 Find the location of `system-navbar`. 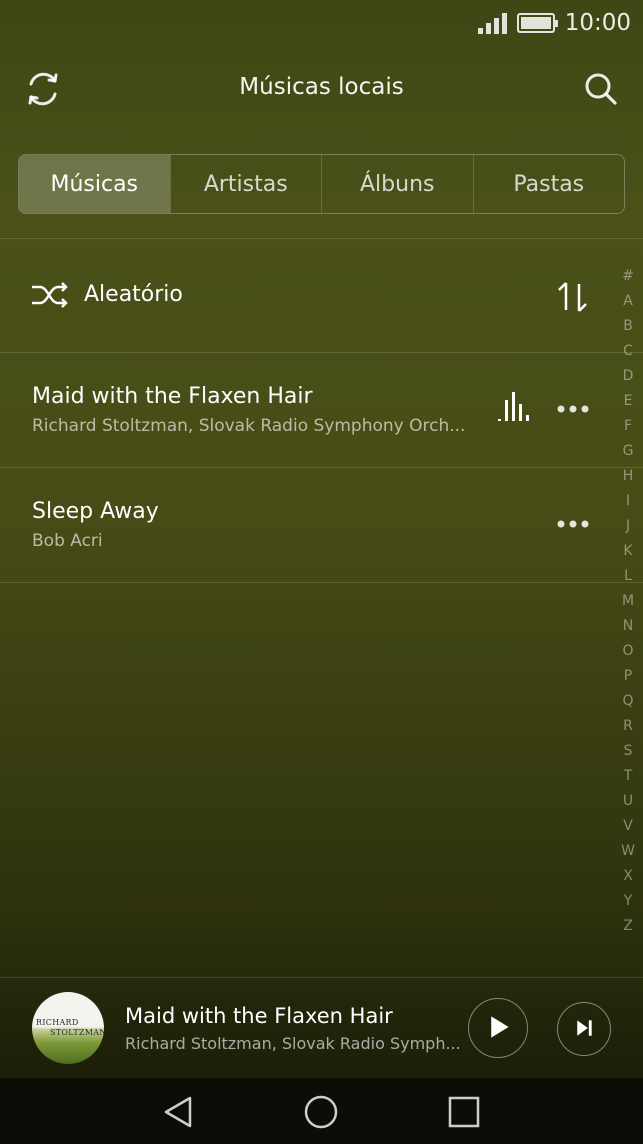

system-navbar is located at coordinates (321, 1111).